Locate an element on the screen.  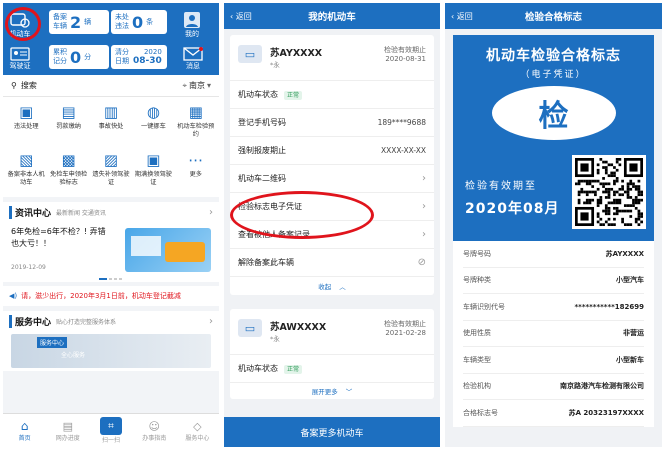
stat-label: 累积 is located at coordinates (60, 52).